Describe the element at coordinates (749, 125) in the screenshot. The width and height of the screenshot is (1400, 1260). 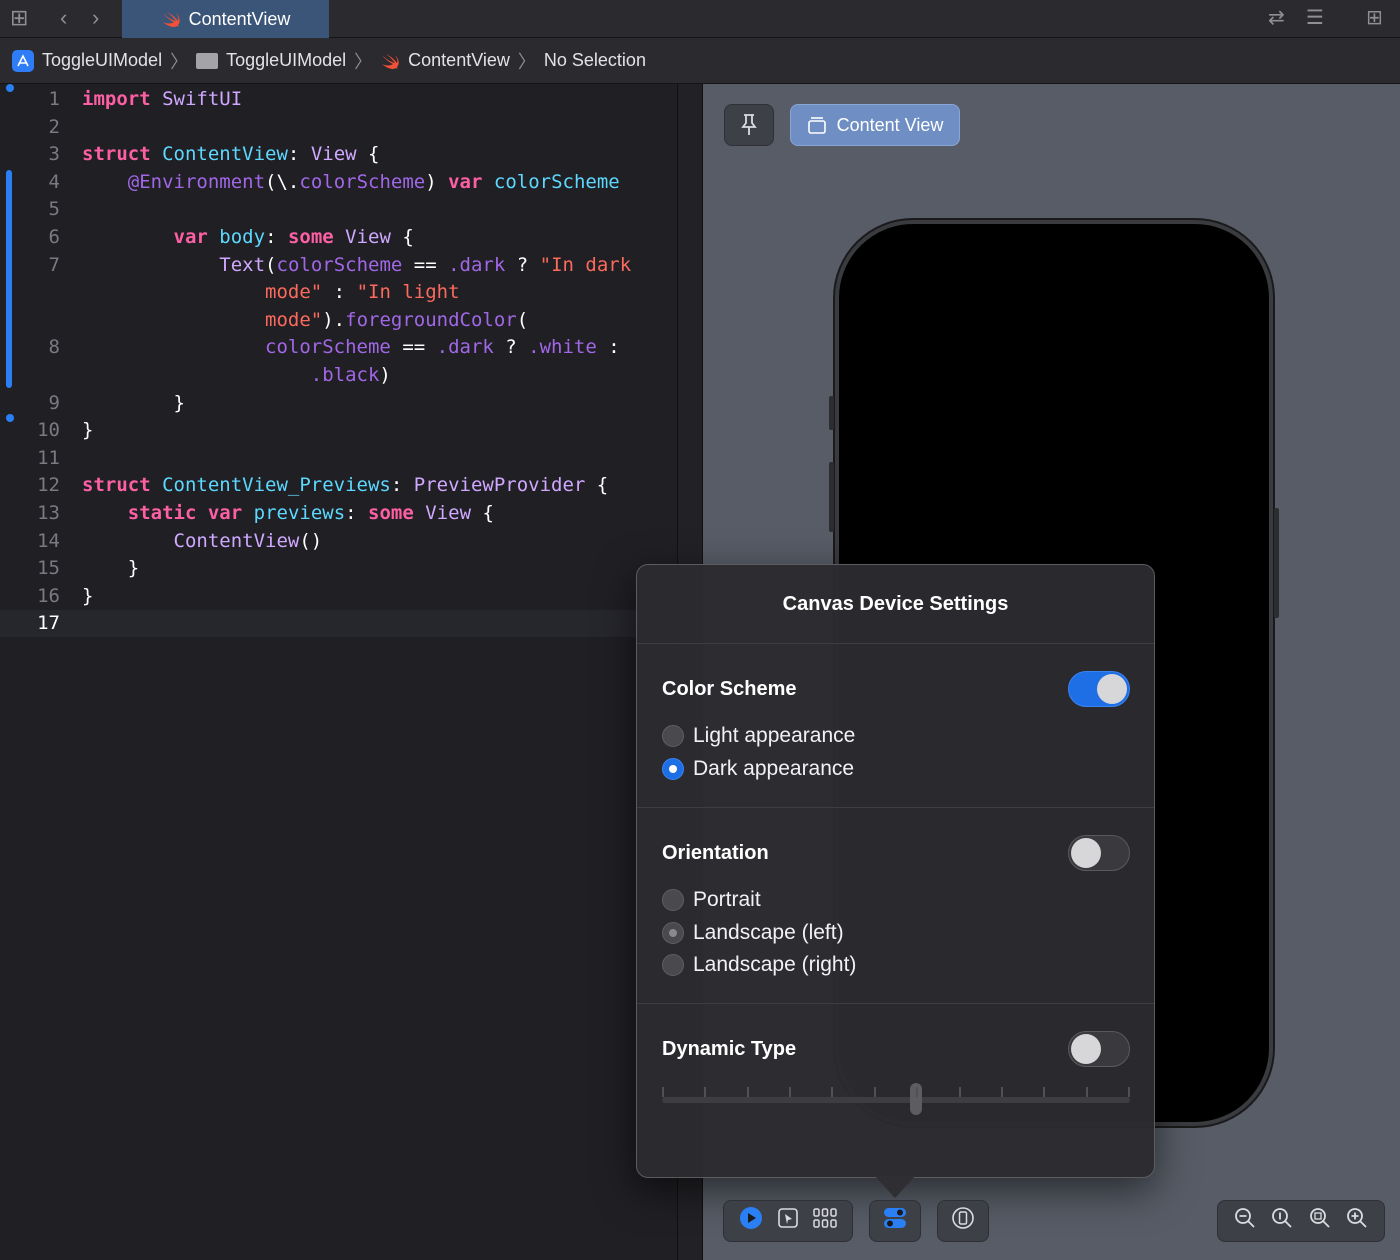
I see `pin-preview-button` at that location.